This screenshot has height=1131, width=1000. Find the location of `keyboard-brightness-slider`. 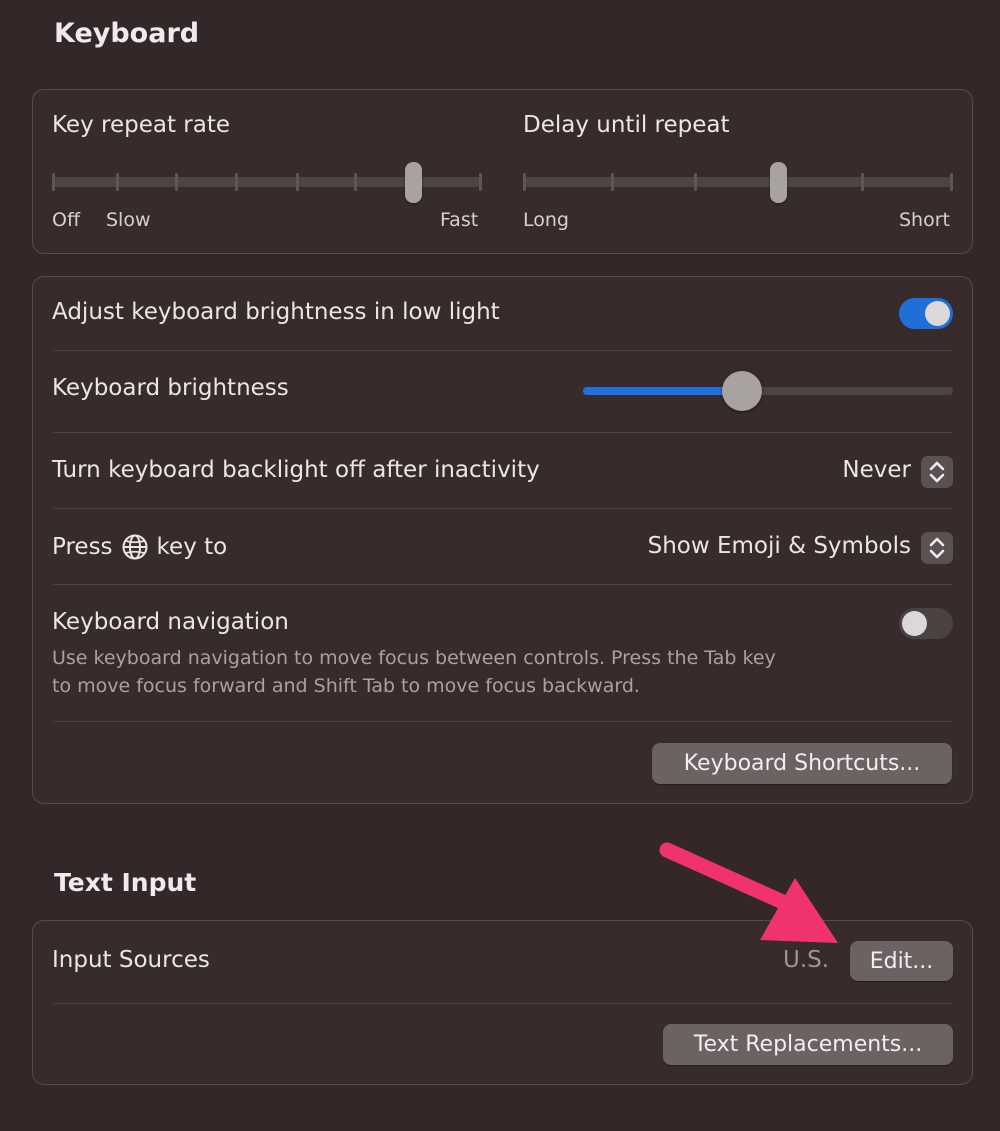

keyboard-brightness-slider is located at coordinates (768, 391).